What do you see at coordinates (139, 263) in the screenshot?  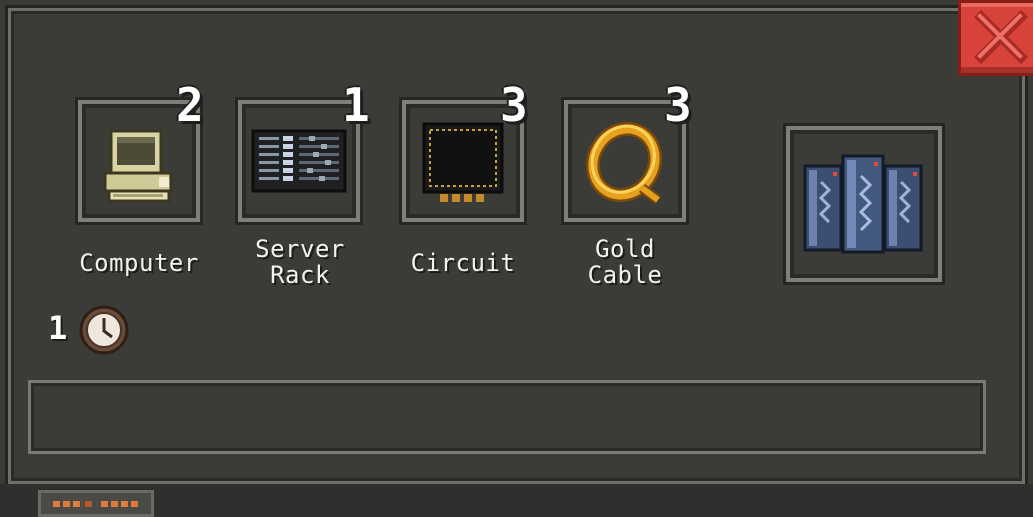 I see `ingredient-label: Computer` at bounding box center [139, 263].